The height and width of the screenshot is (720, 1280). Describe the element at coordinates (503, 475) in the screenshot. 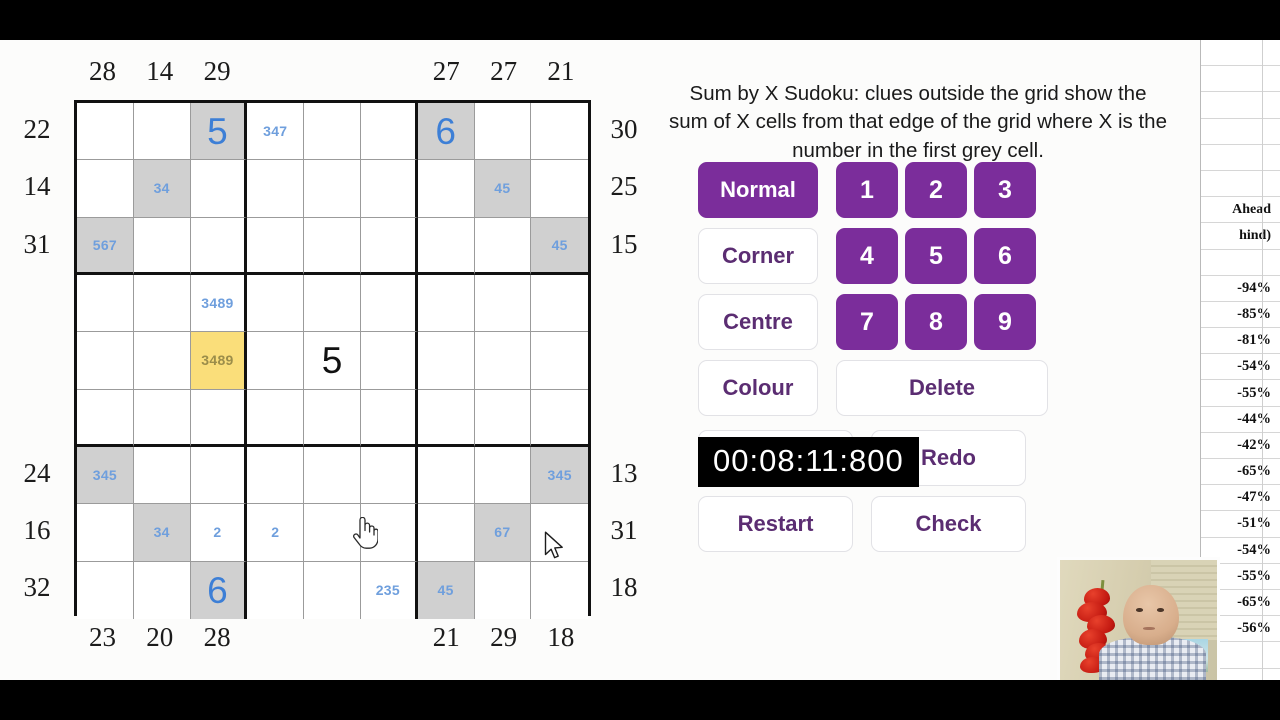

I see `sudoku-cell-r7c8` at that location.